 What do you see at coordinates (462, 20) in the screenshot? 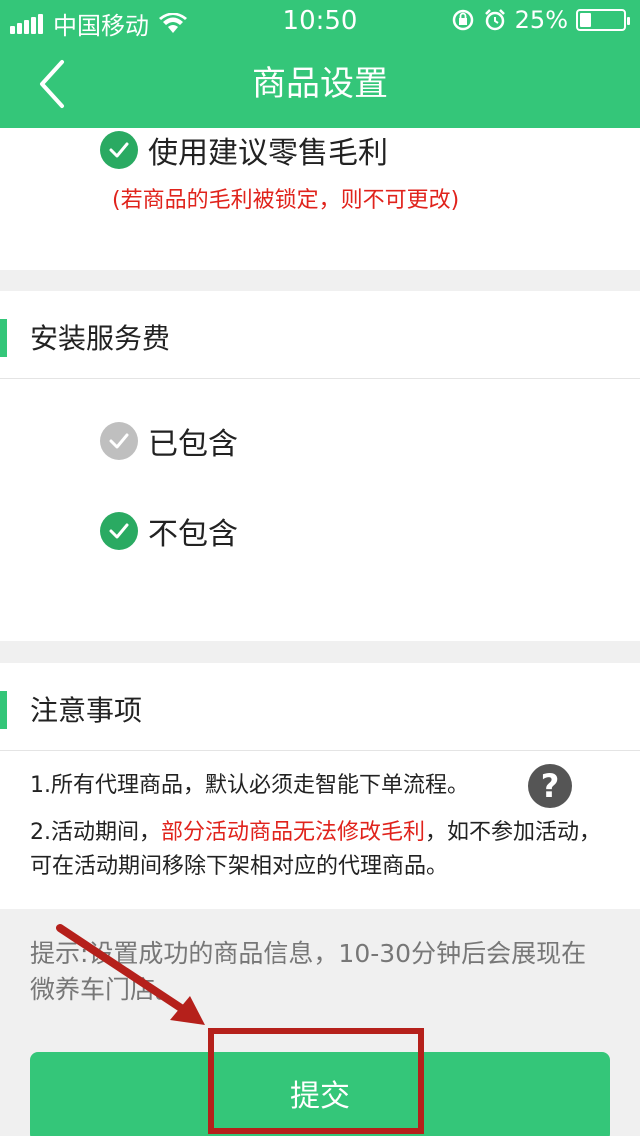
I see `rotation-lock-icon` at bounding box center [462, 20].